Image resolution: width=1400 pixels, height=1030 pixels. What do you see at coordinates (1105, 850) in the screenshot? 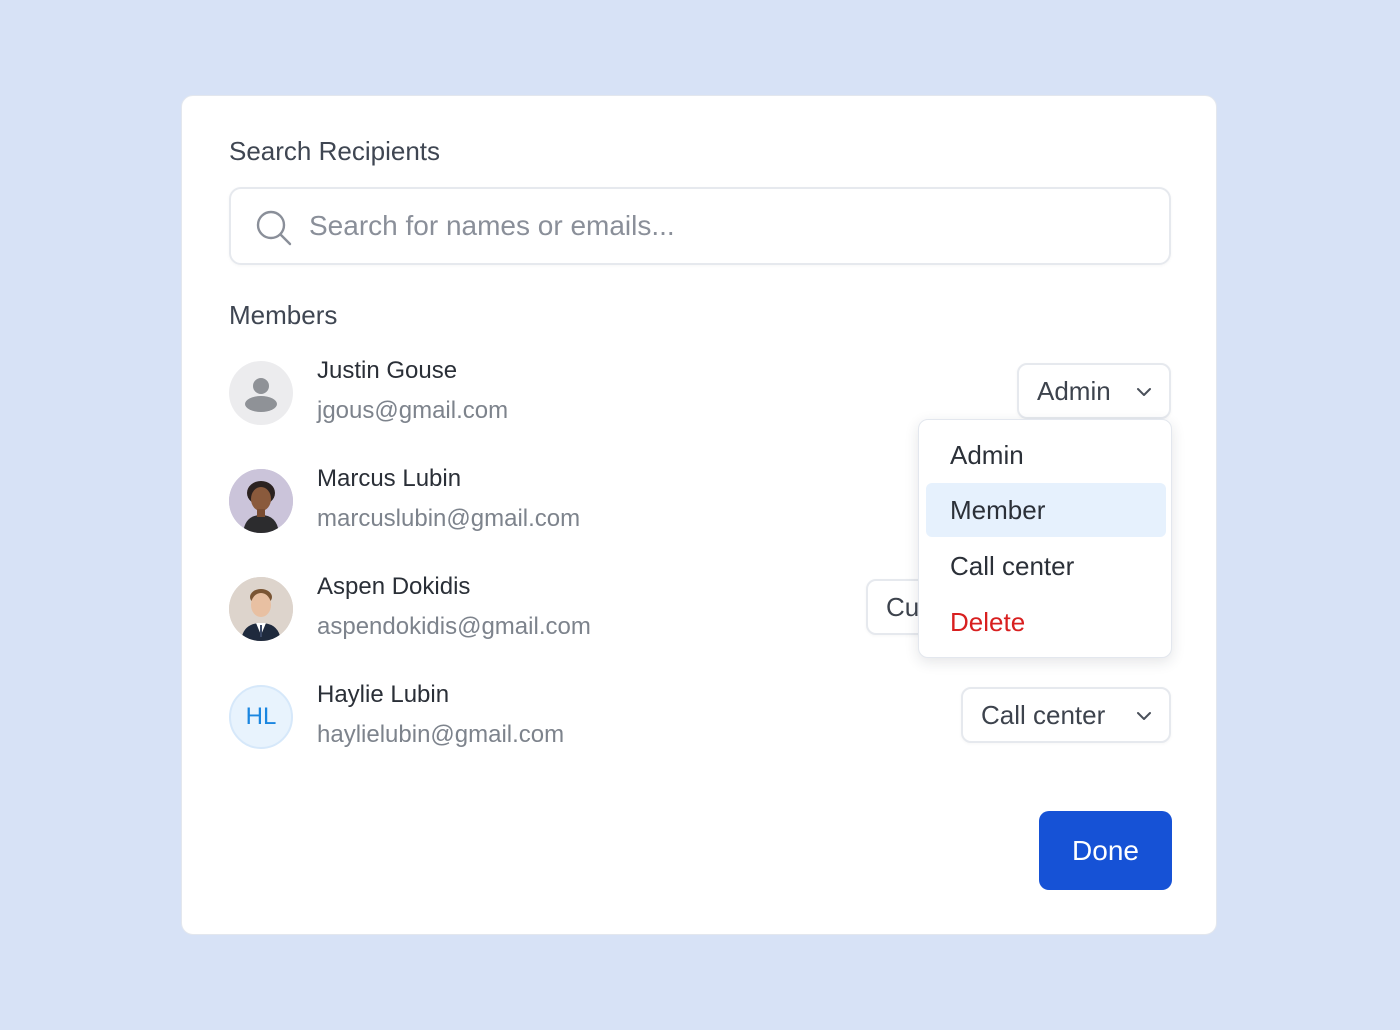
I see `done-button: Done` at bounding box center [1105, 850].